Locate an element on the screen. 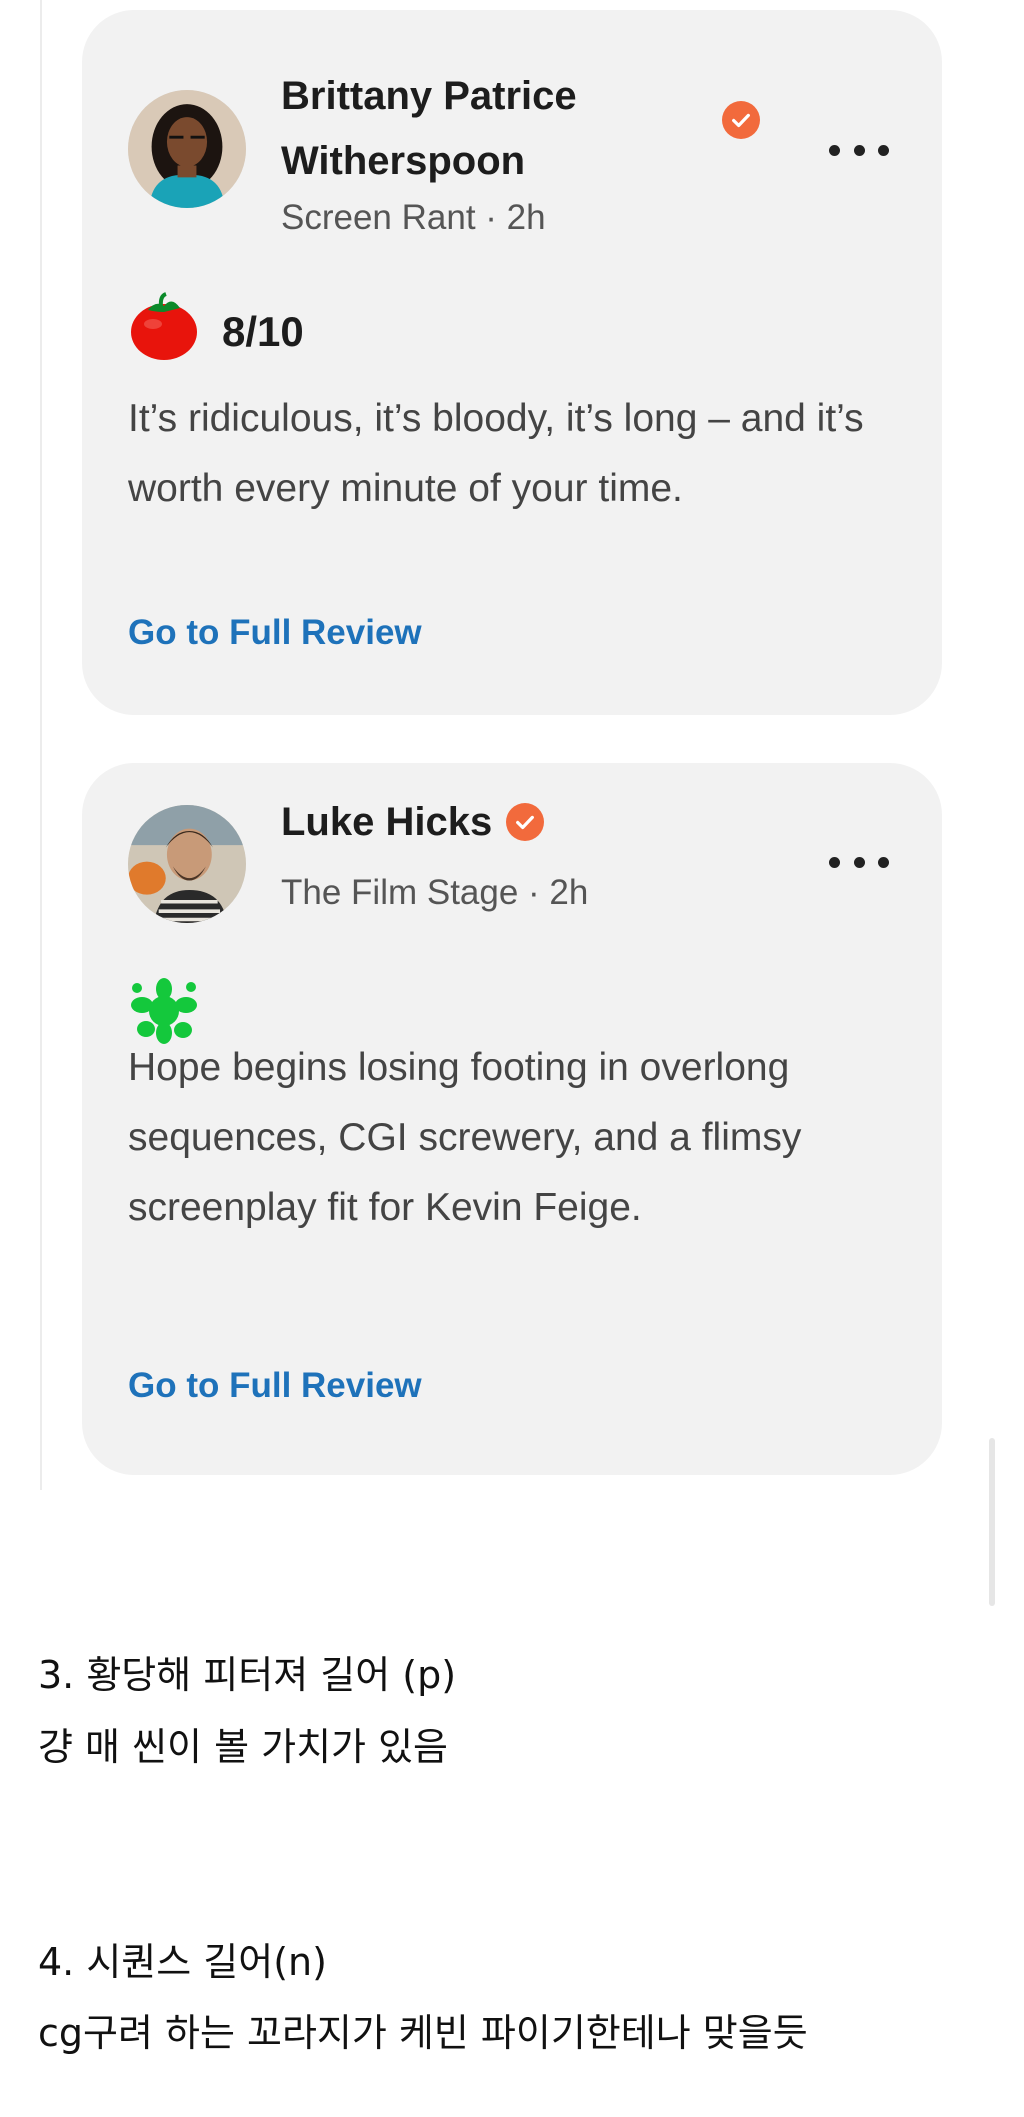 The height and width of the screenshot is (2117, 1024). publication-name: The Film Stage is located at coordinates (399, 892).